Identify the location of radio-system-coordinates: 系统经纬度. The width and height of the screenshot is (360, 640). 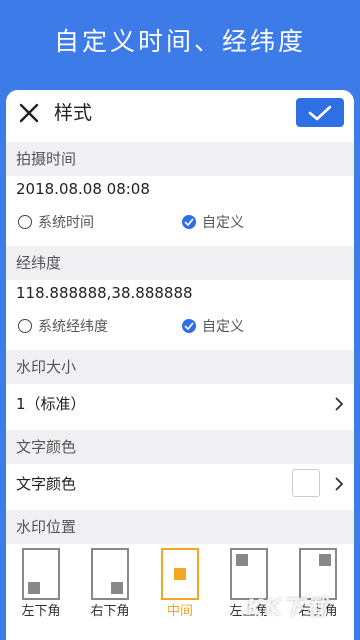
(63, 326).